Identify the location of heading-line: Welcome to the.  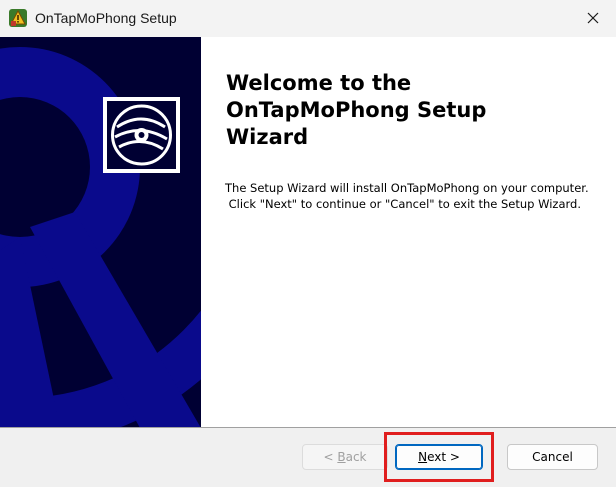
(319, 83).